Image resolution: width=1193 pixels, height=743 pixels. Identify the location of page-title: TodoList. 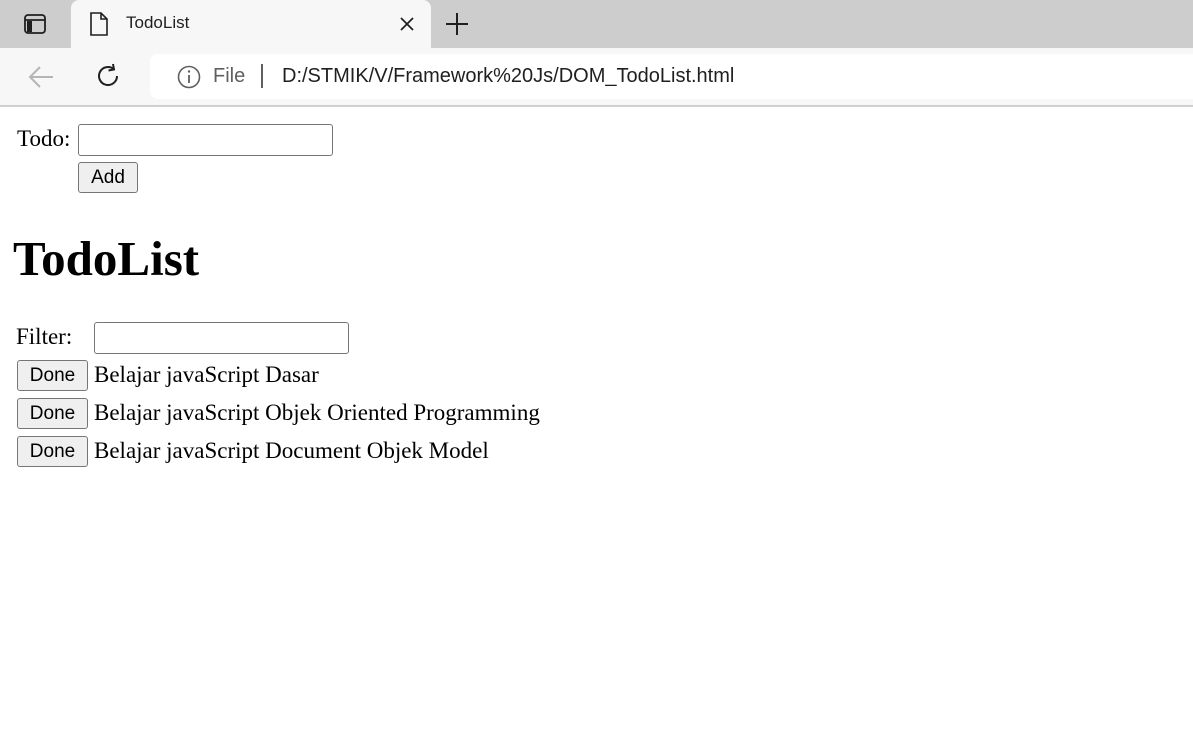
(106, 258).